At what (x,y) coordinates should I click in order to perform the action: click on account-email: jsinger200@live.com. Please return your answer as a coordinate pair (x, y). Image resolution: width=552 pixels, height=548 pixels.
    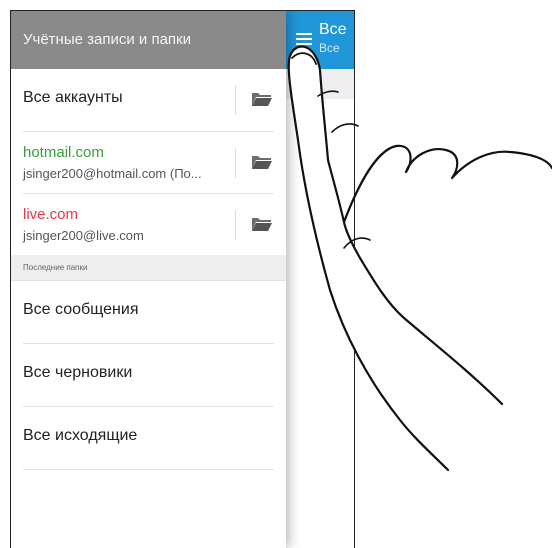
    Looking at the image, I should click on (83, 235).